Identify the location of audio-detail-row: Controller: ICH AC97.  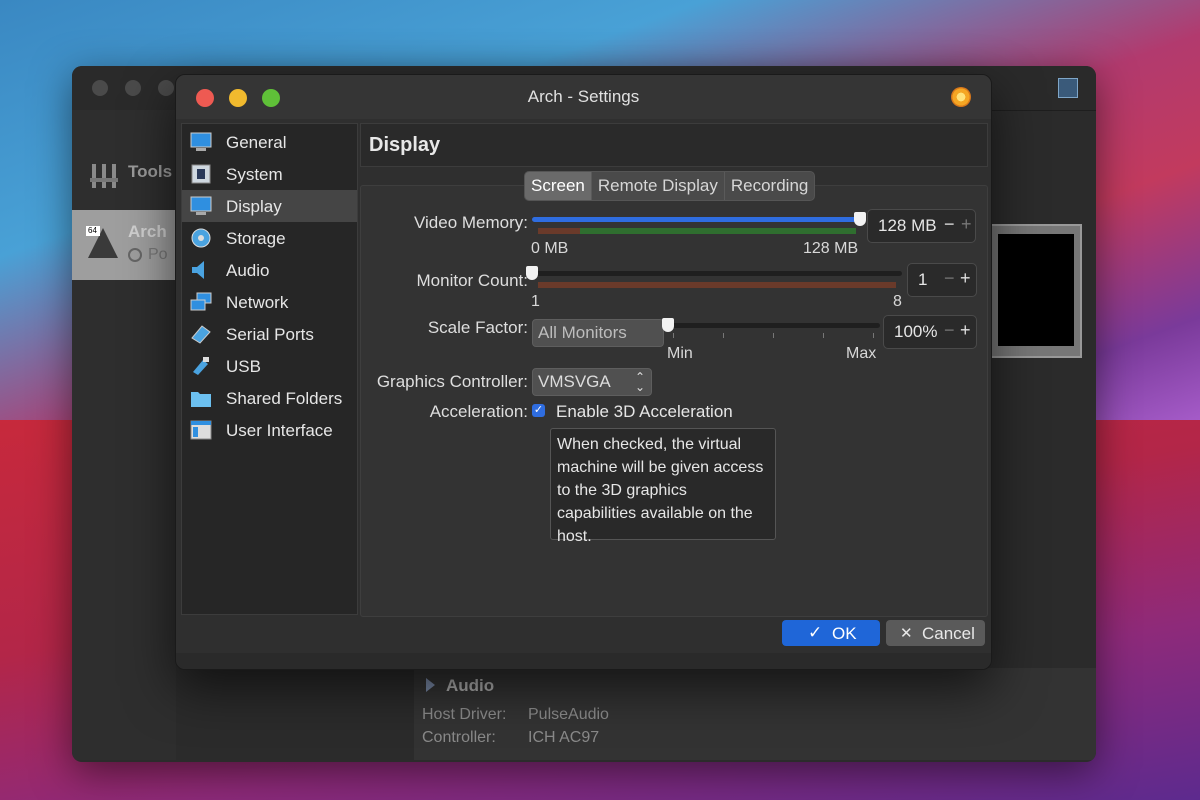
(510, 738).